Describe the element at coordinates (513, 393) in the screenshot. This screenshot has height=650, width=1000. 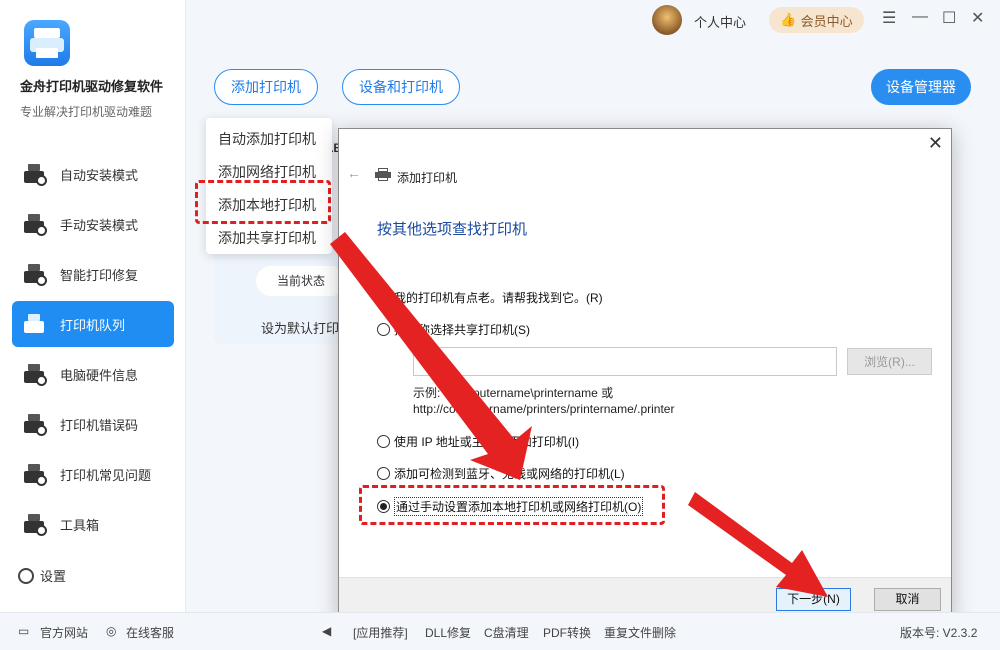
I see `example-line-1: 示例: \\computername\printername 或` at that location.